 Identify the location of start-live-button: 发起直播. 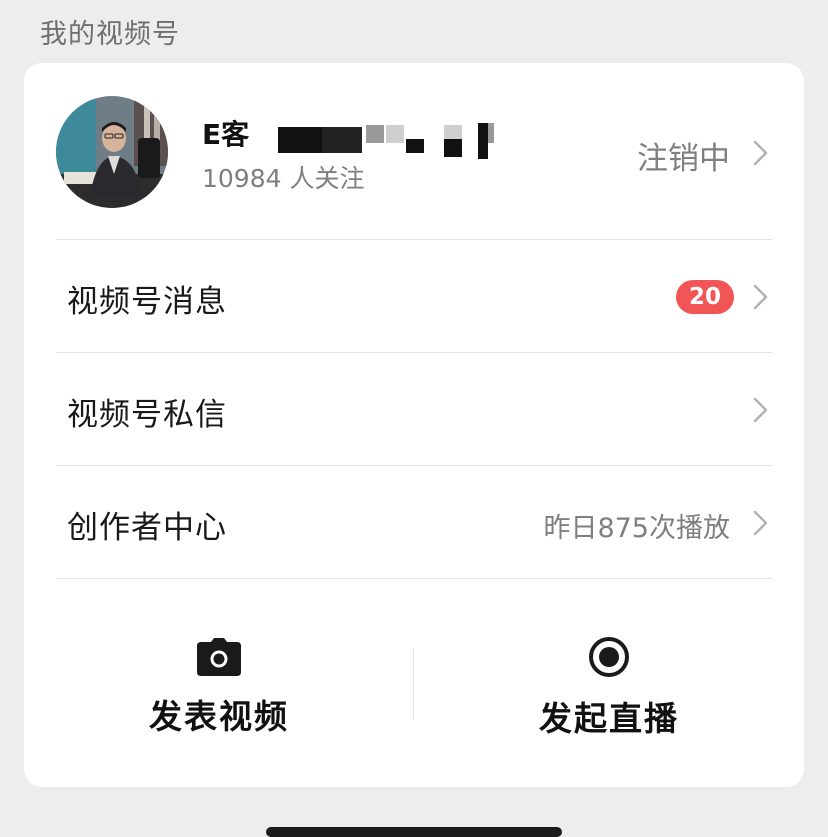
(609, 702).